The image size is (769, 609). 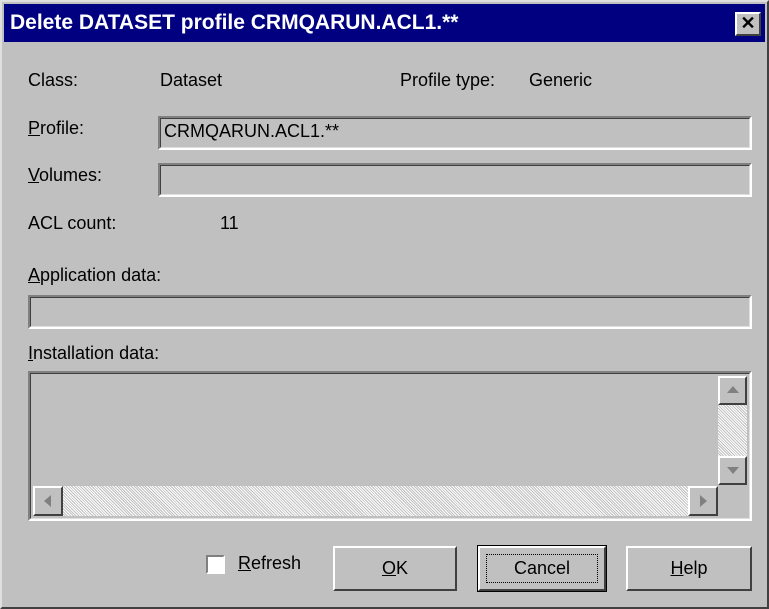 I want to click on scroll-left-button, so click(x=48, y=501).